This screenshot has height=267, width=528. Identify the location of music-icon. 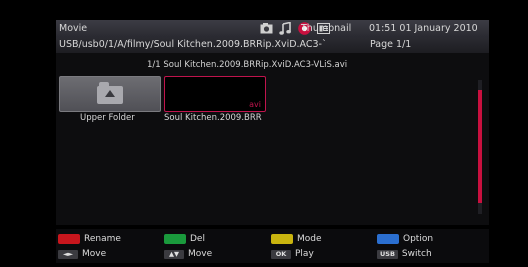
(285, 28).